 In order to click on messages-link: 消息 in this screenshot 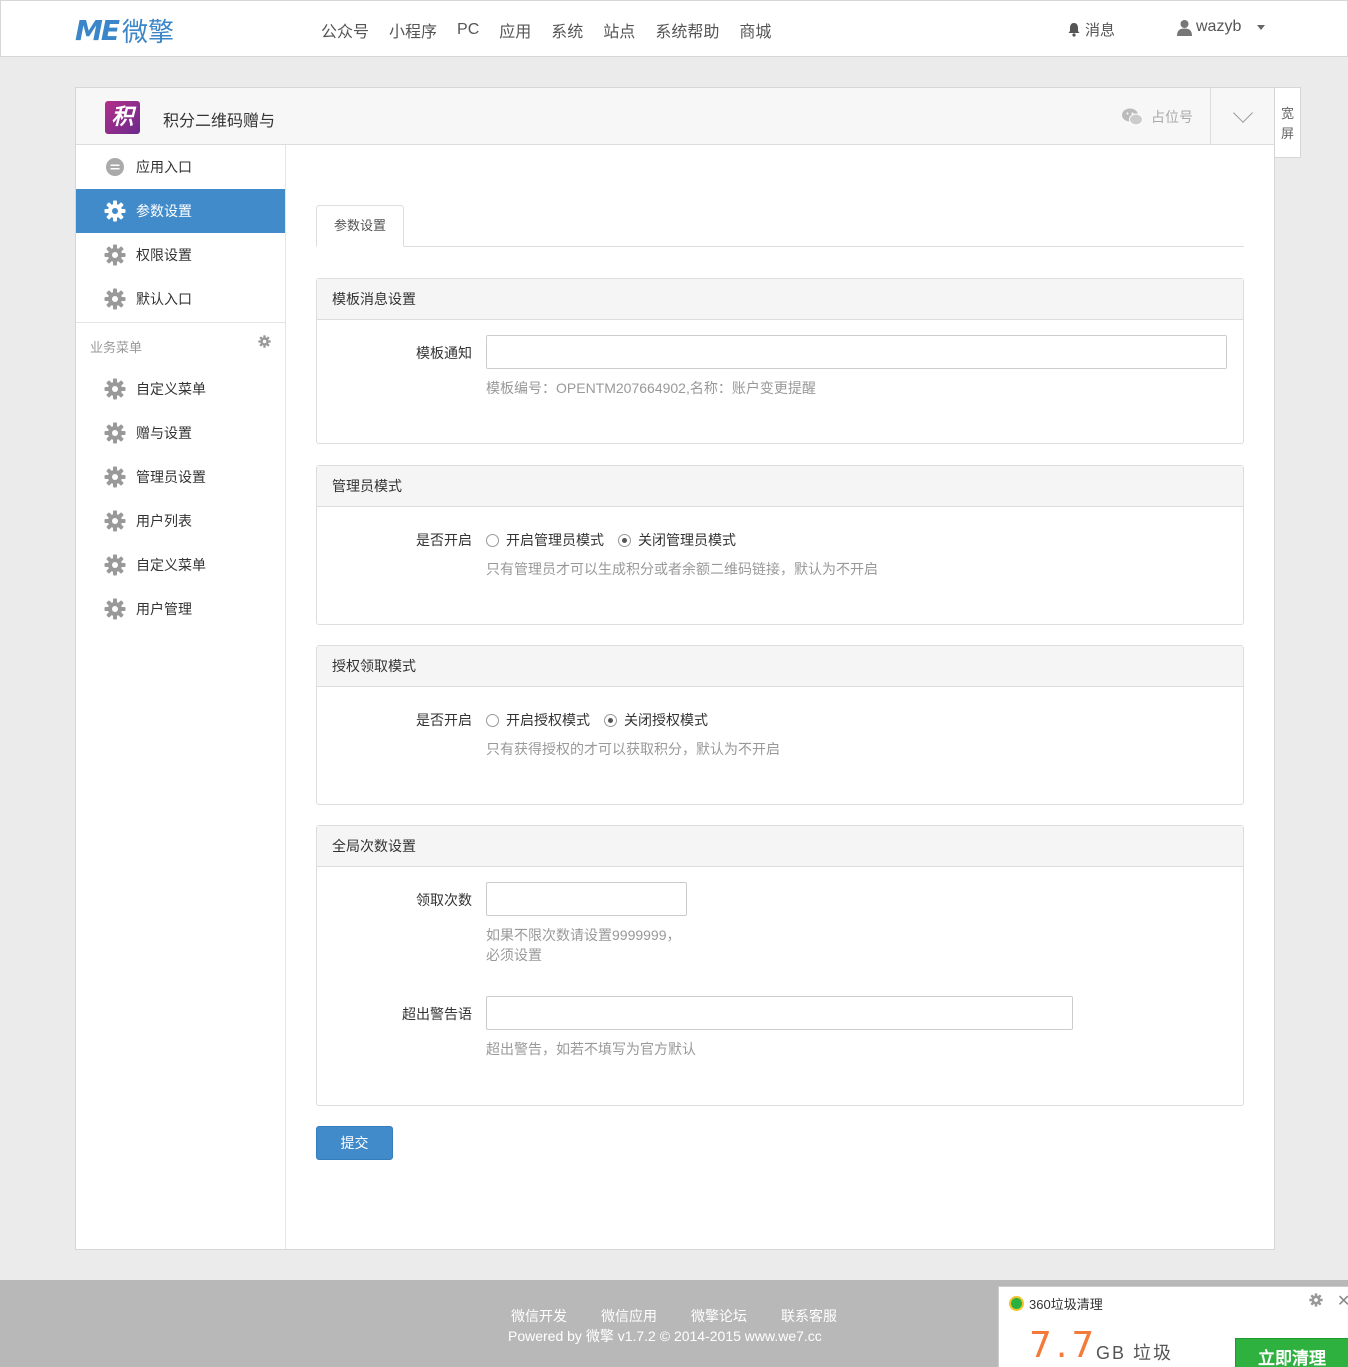, I will do `click(1091, 29)`.